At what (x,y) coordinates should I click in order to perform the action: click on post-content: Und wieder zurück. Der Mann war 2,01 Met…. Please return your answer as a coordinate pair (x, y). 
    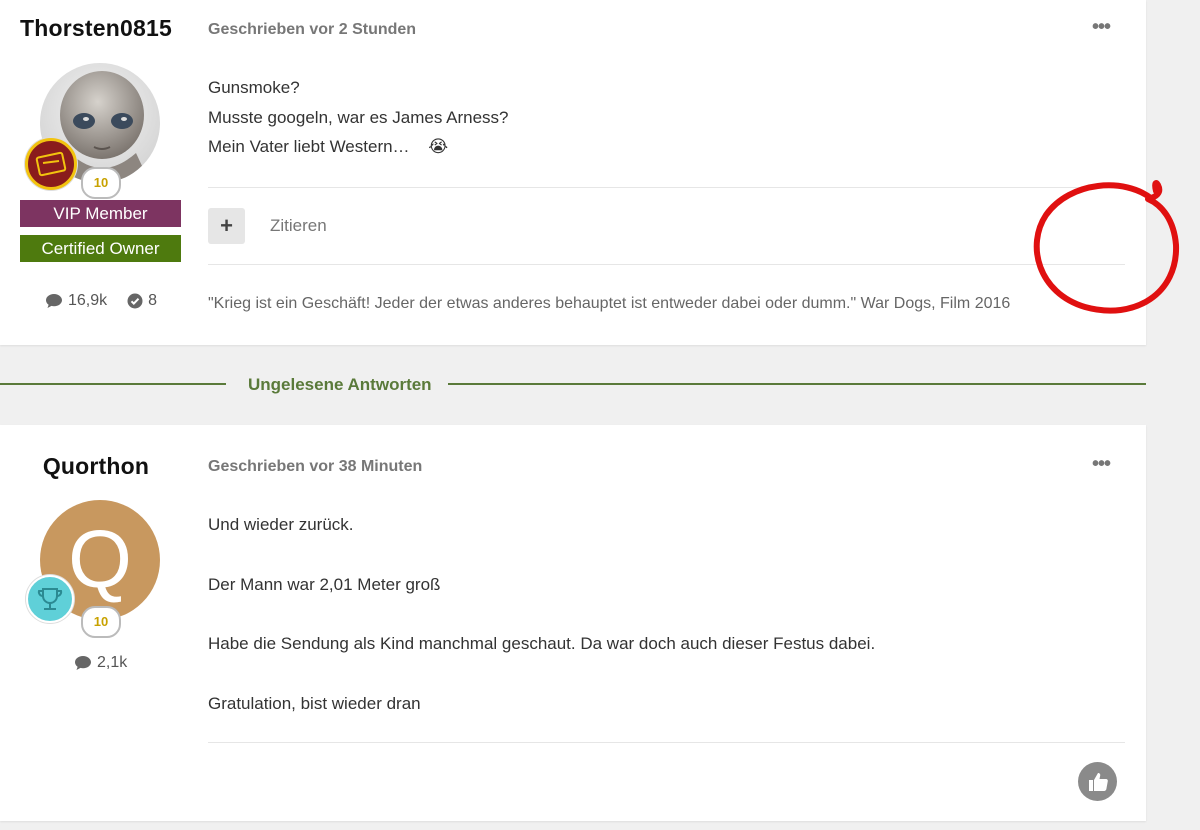
    Looking at the image, I should click on (541, 614).